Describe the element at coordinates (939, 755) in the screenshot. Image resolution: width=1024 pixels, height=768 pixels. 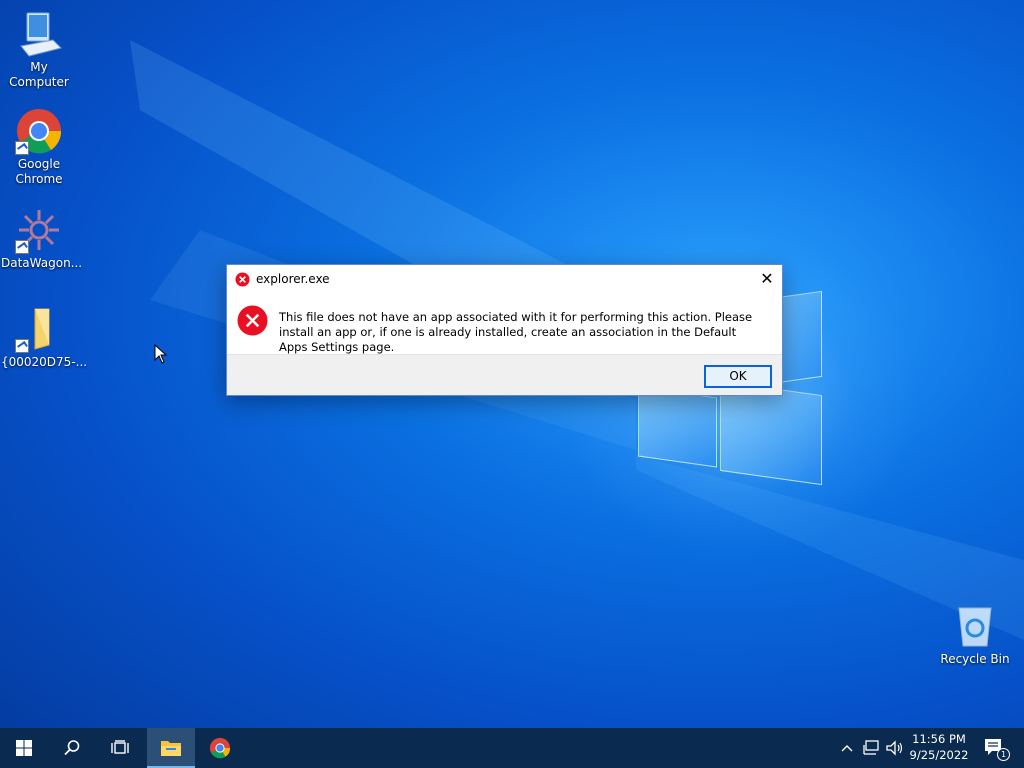
I see `clock-date: 9/25/2022` at that location.